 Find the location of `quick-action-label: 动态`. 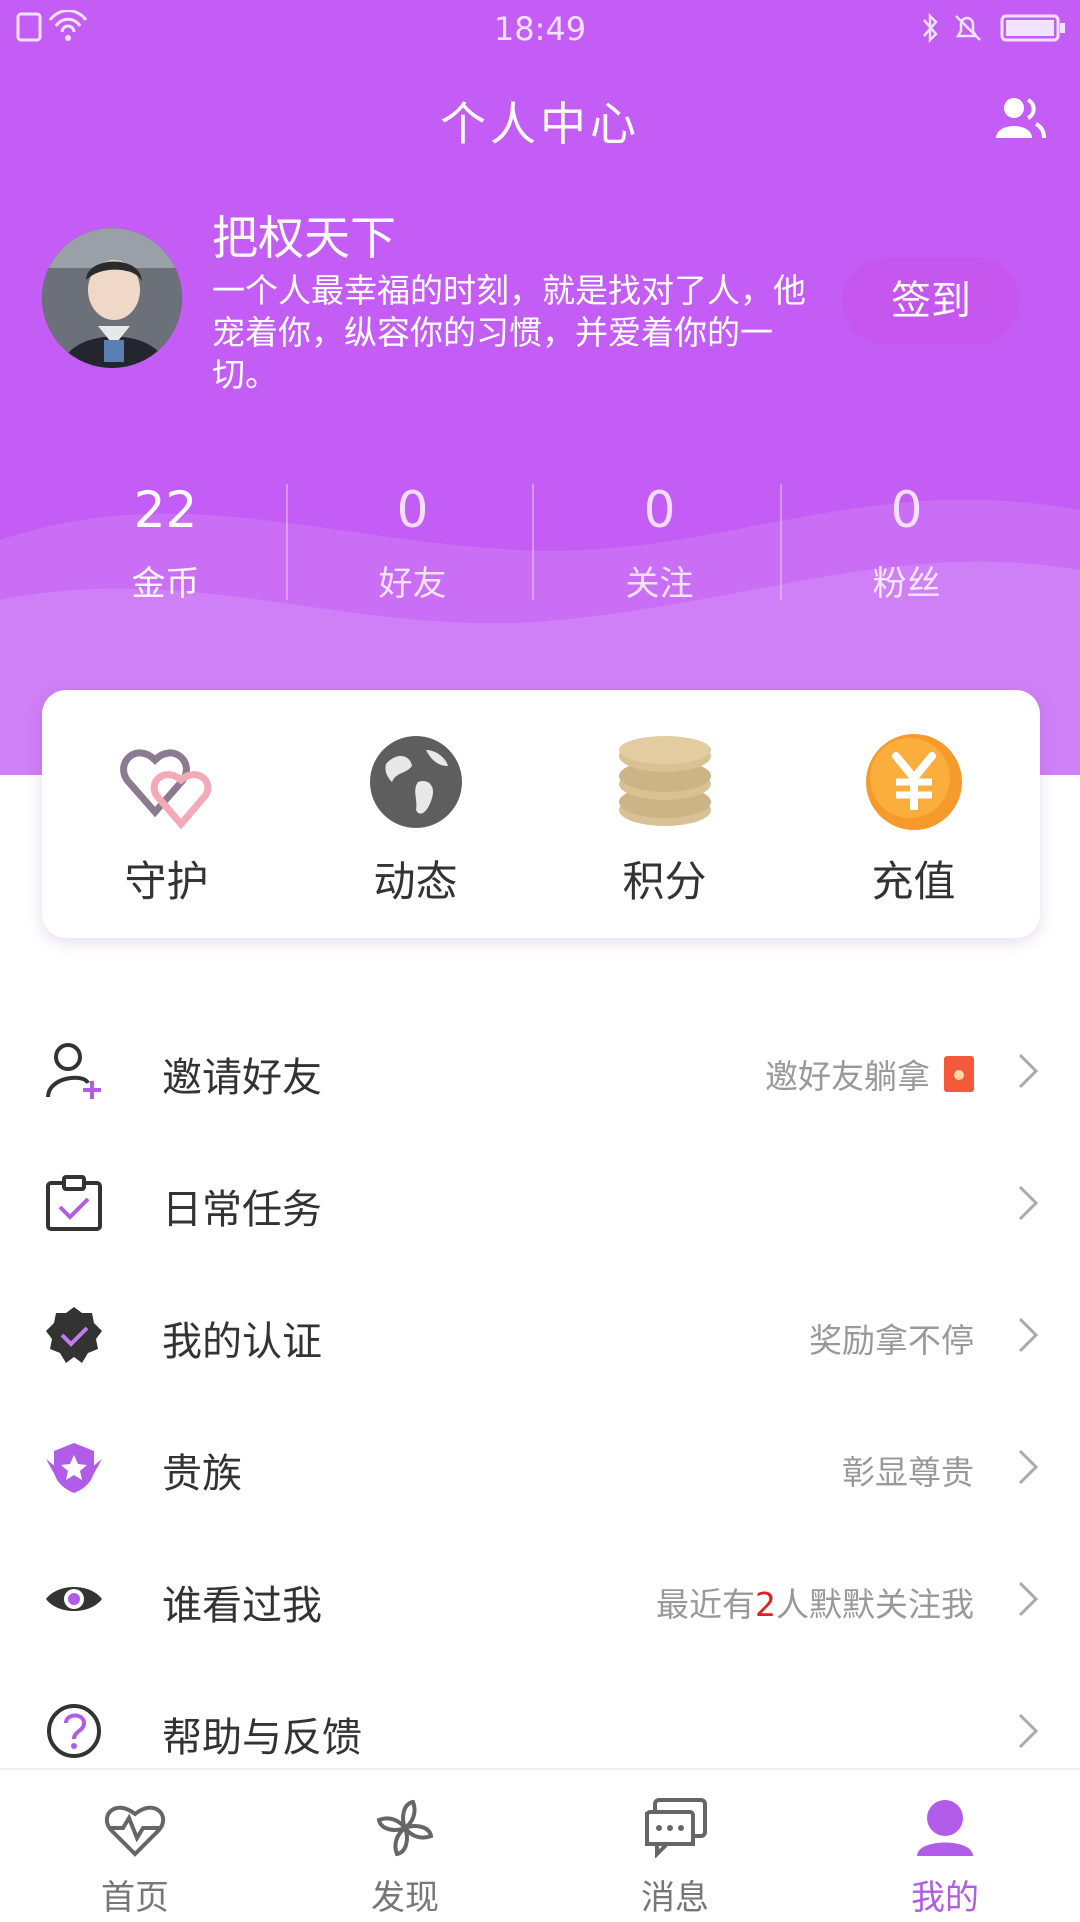

quick-action-label: 动态 is located at coordinates (415, 881).